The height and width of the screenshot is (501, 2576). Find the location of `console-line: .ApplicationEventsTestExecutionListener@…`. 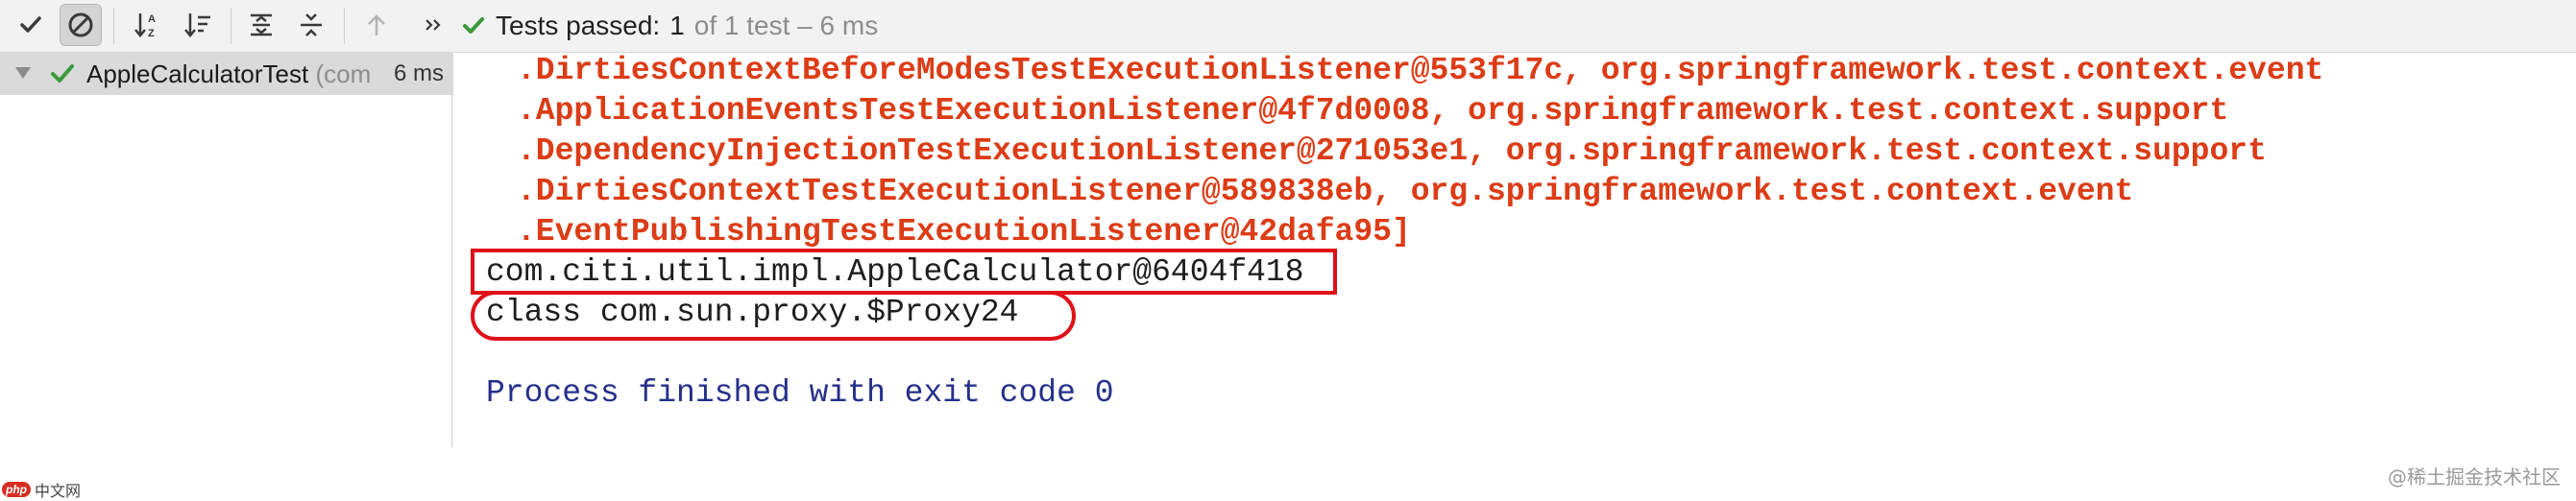

console-line: .ApplicationEventsTestExecutionListener@… is located at coordinates (1373, 111).